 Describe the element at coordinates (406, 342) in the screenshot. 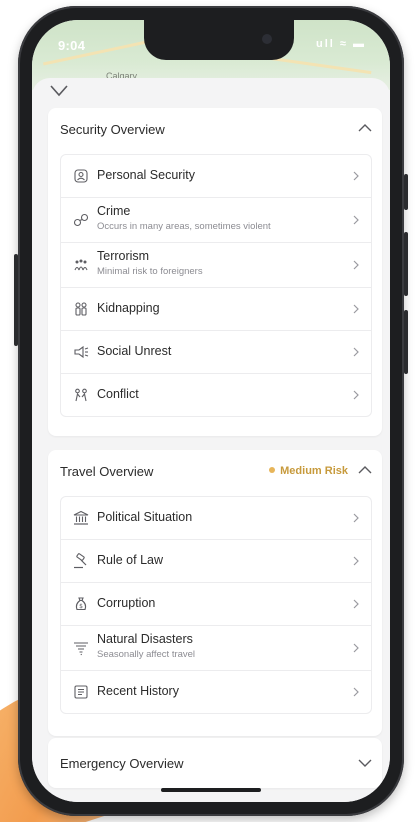

I see `side-button-lower` at that location.